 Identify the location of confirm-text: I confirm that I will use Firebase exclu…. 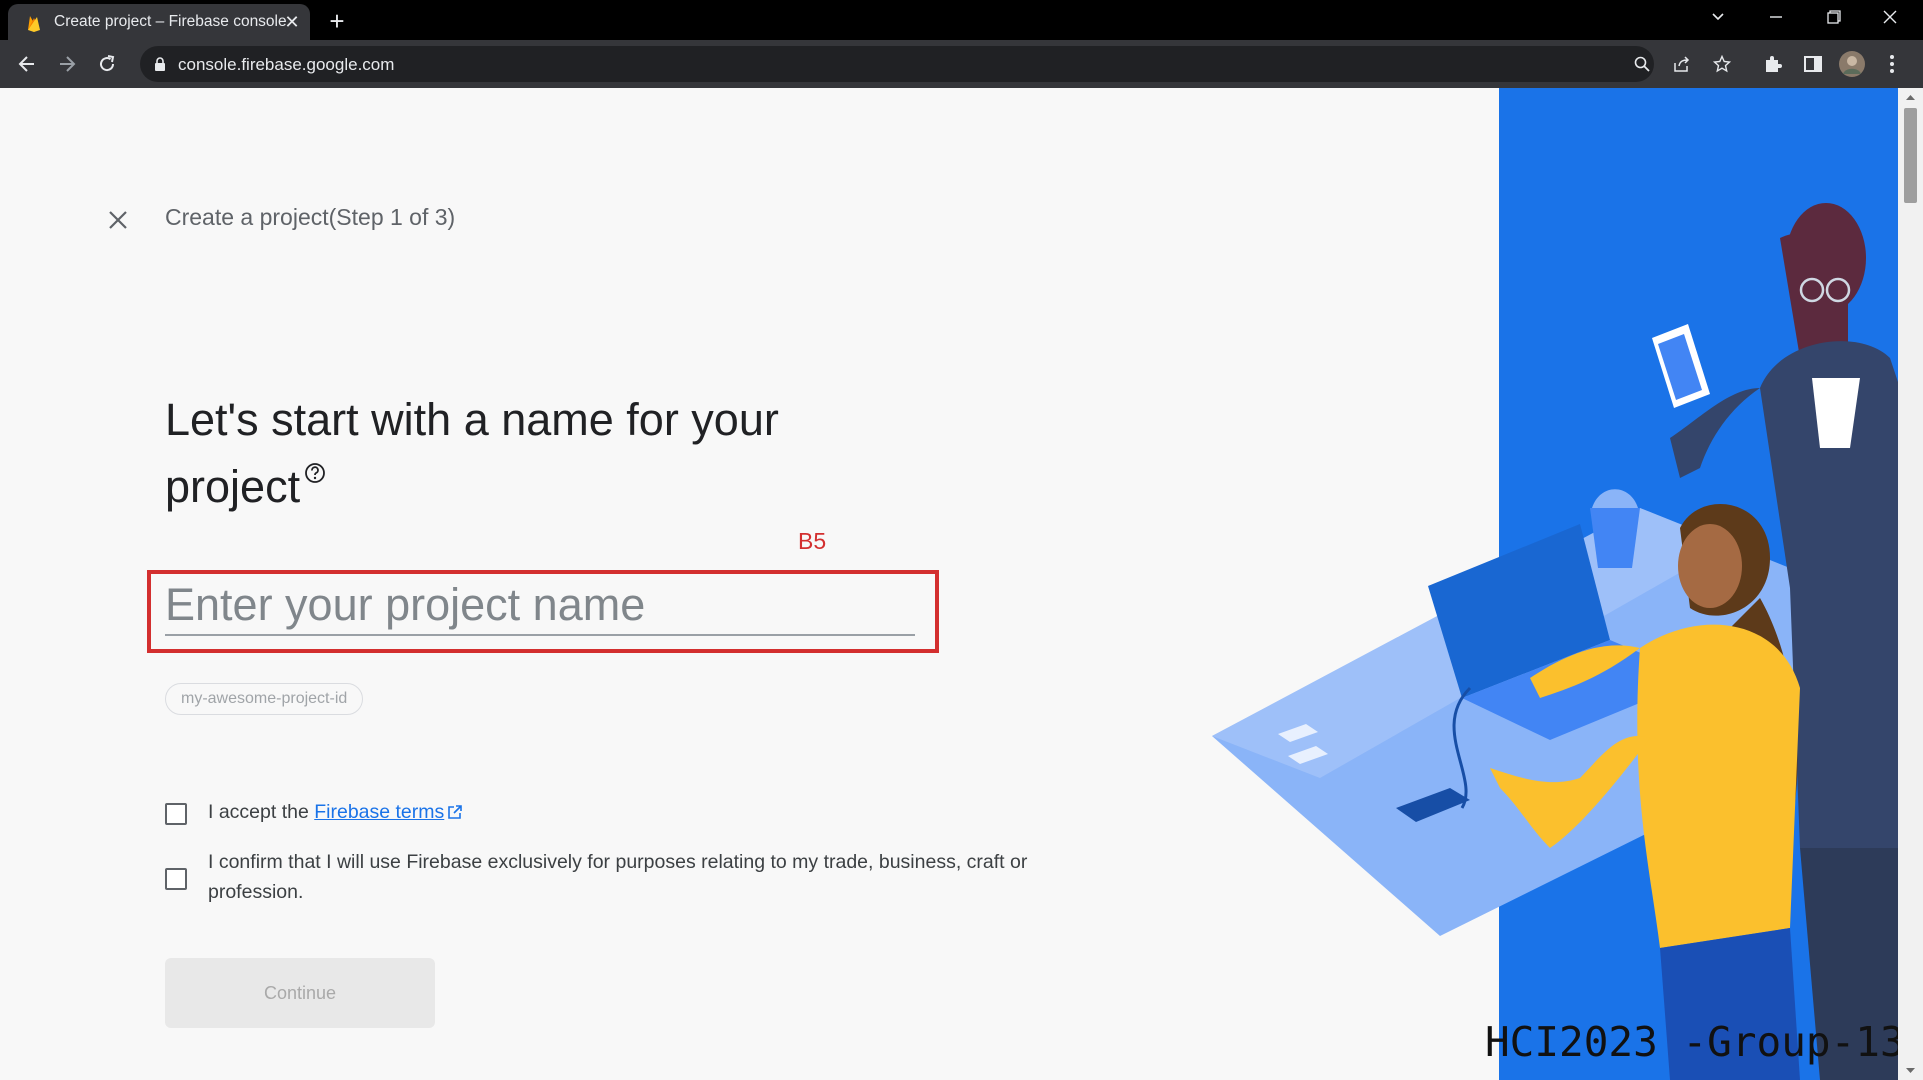
(618, 877).